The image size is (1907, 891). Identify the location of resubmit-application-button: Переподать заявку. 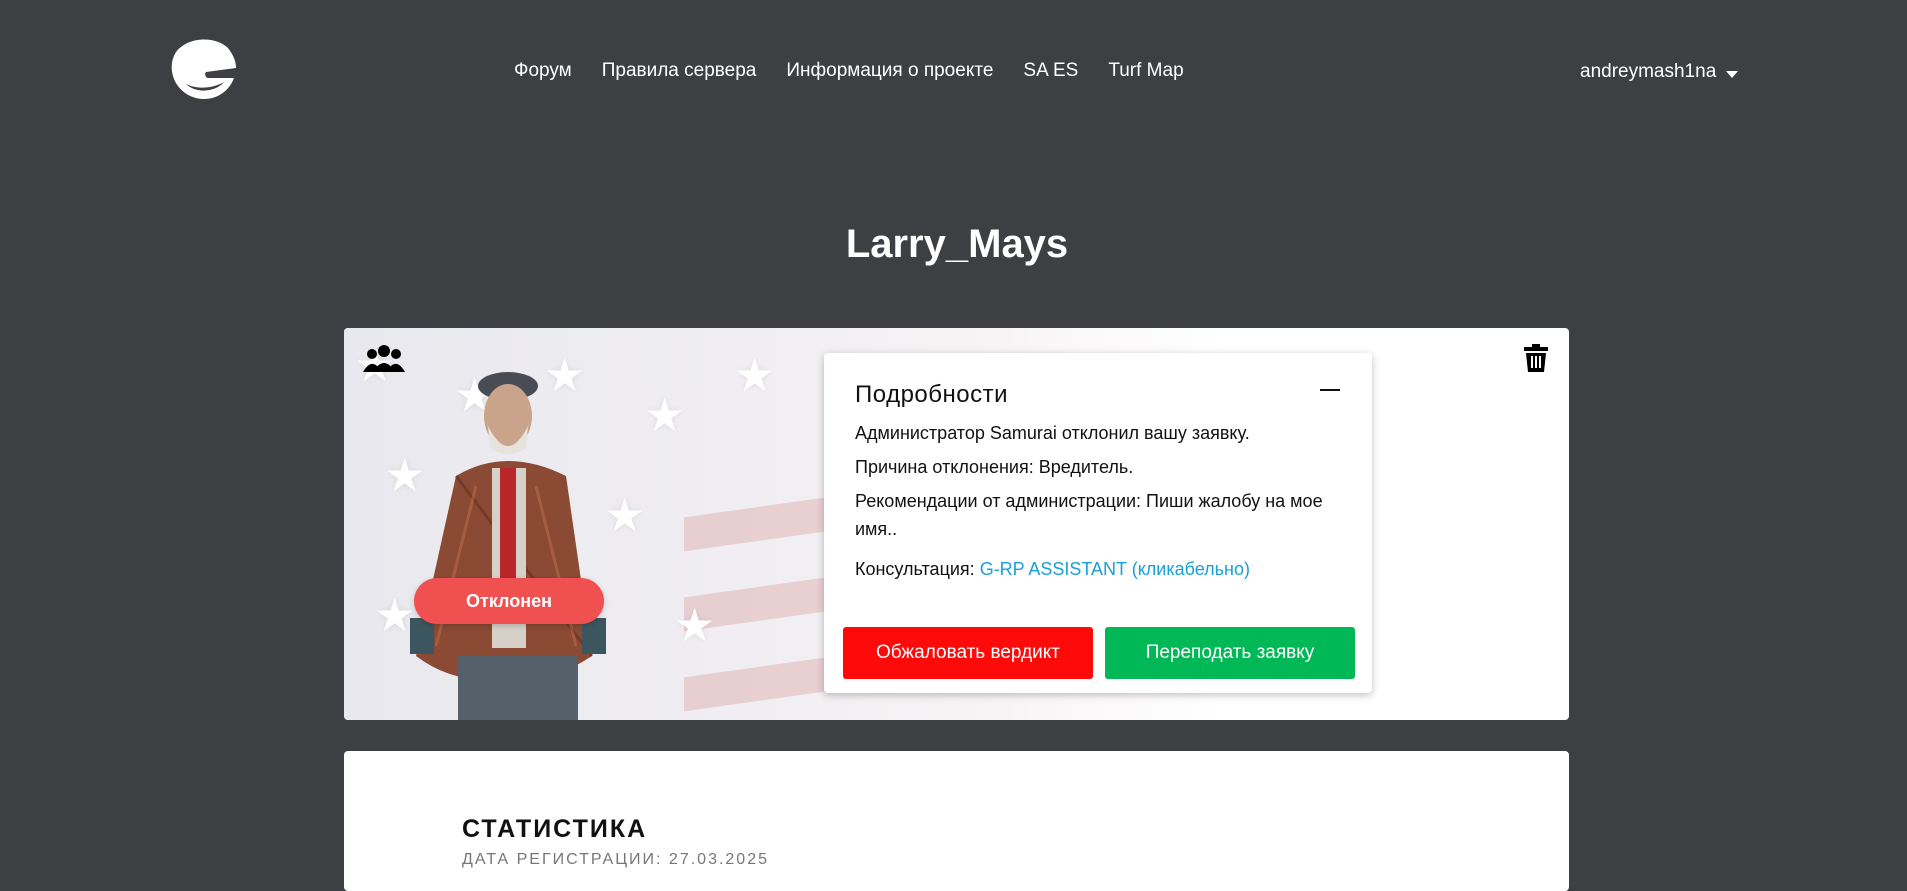
(1230, 653).